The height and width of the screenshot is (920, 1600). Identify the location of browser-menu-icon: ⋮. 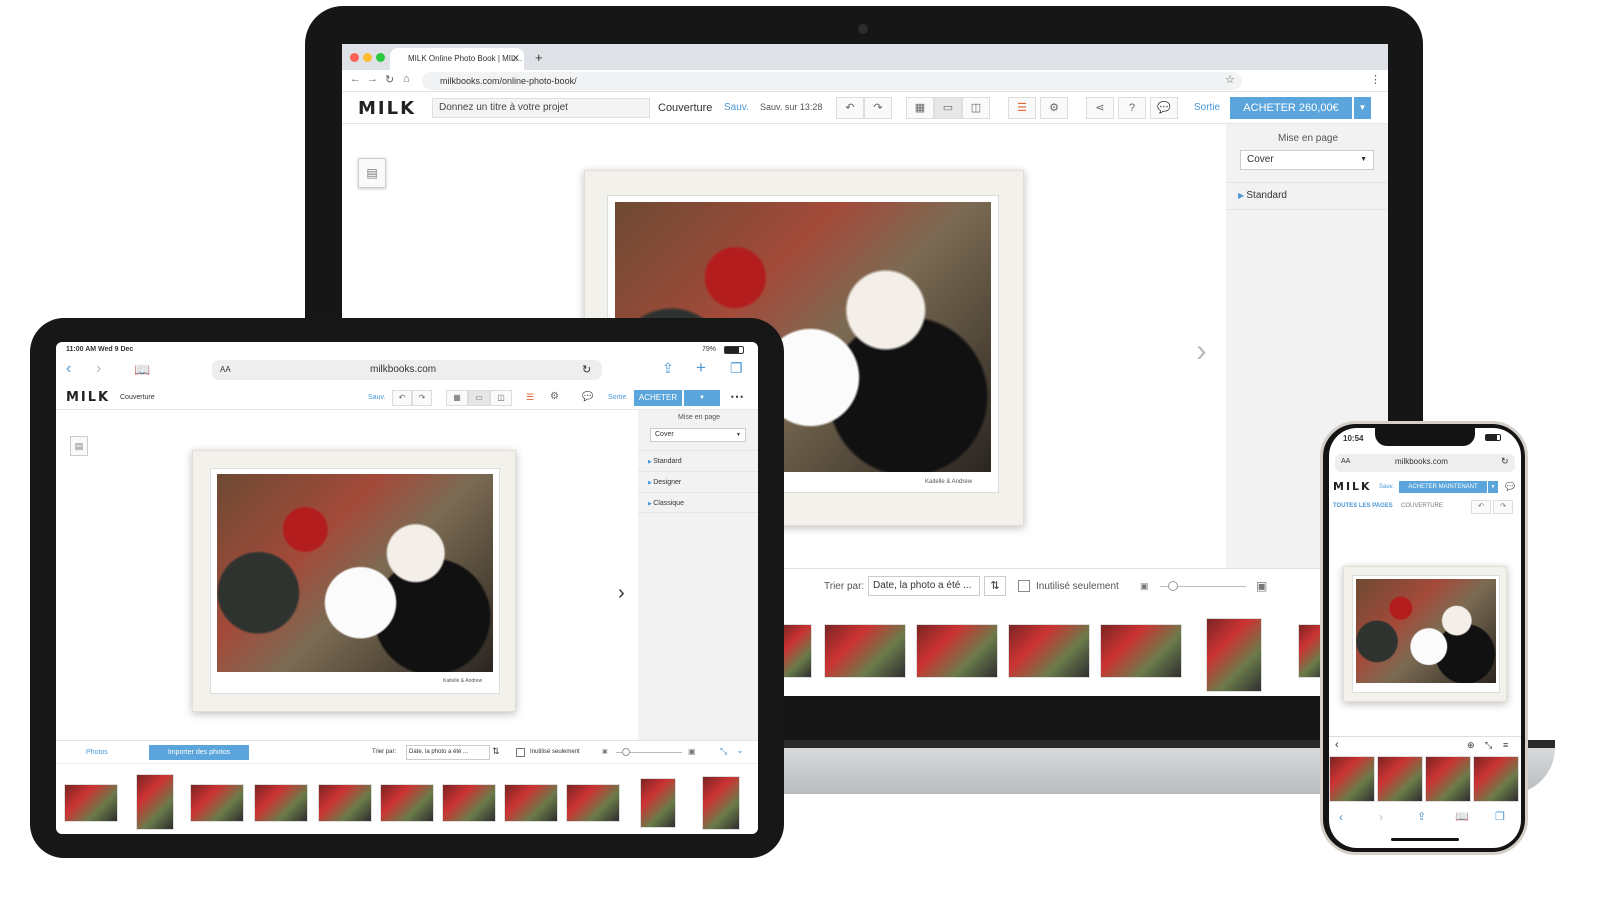
(1375, 79).